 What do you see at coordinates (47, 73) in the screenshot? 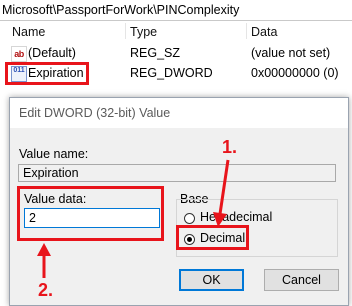
I see `expiration-highlight-box` at bounding box center [47, 73].